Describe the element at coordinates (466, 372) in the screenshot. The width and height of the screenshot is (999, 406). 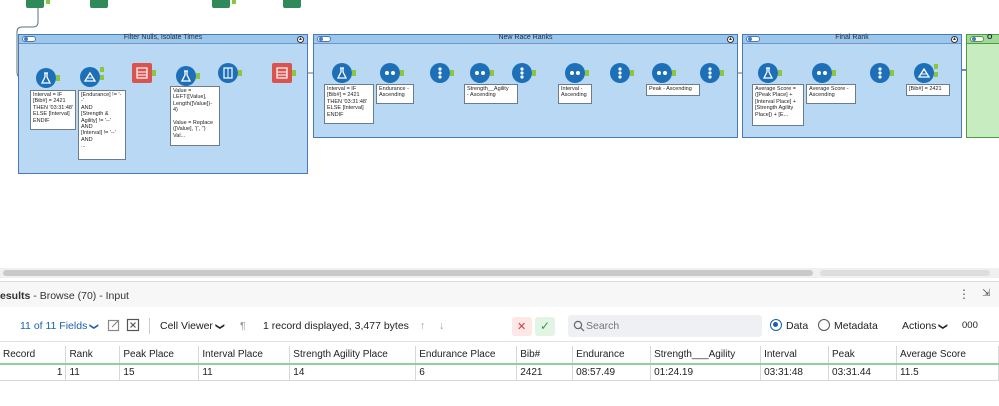
I see `table-cell: 6` at that location.